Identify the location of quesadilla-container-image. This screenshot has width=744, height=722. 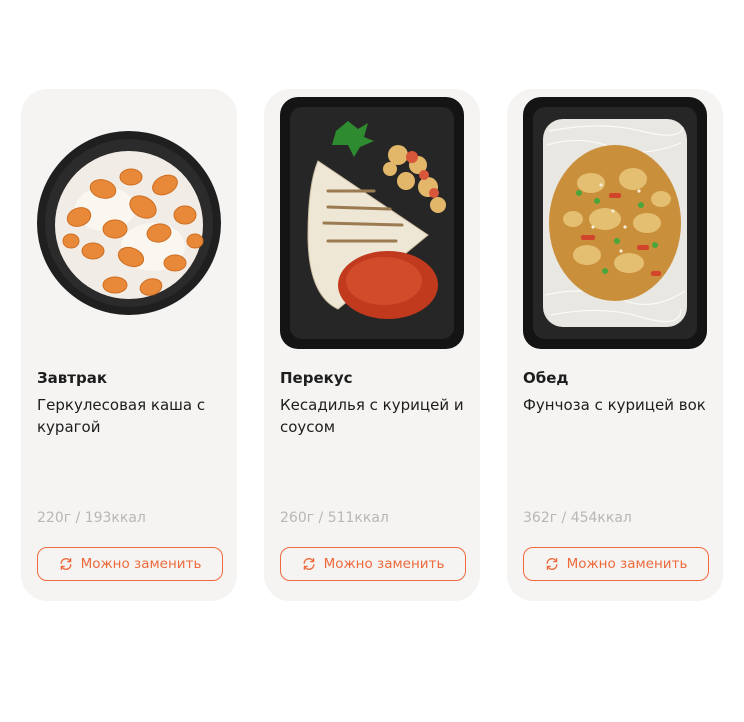
(372, 223).